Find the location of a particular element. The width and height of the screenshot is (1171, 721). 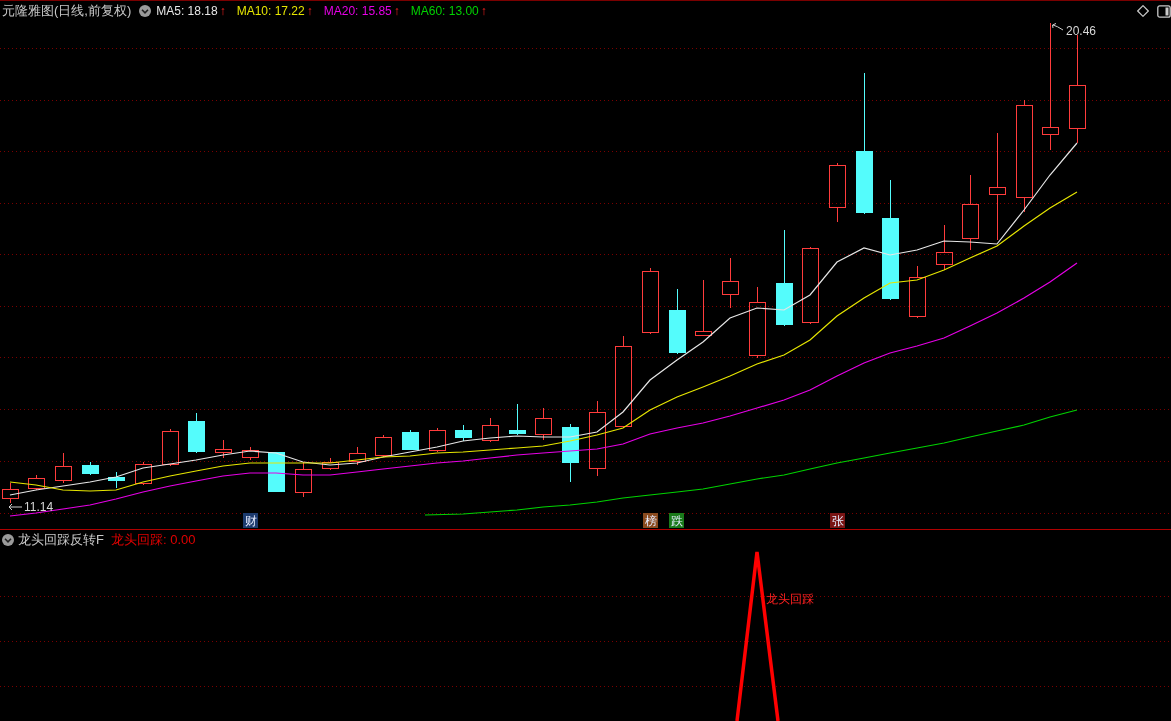

price-label: 11.14 is located at coordinates (39, 507).